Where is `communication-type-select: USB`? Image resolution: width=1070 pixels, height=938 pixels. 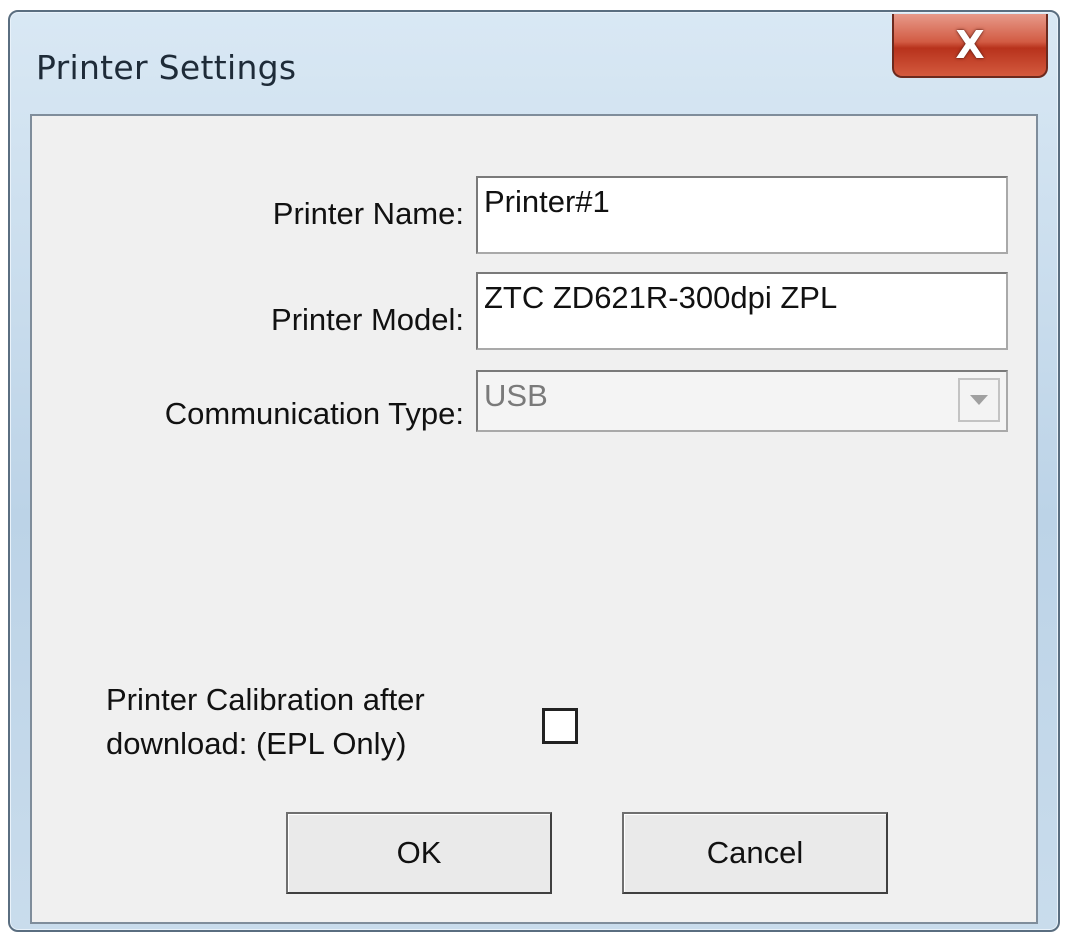 communication-type-select: USB is located at coordinates (742, 401).